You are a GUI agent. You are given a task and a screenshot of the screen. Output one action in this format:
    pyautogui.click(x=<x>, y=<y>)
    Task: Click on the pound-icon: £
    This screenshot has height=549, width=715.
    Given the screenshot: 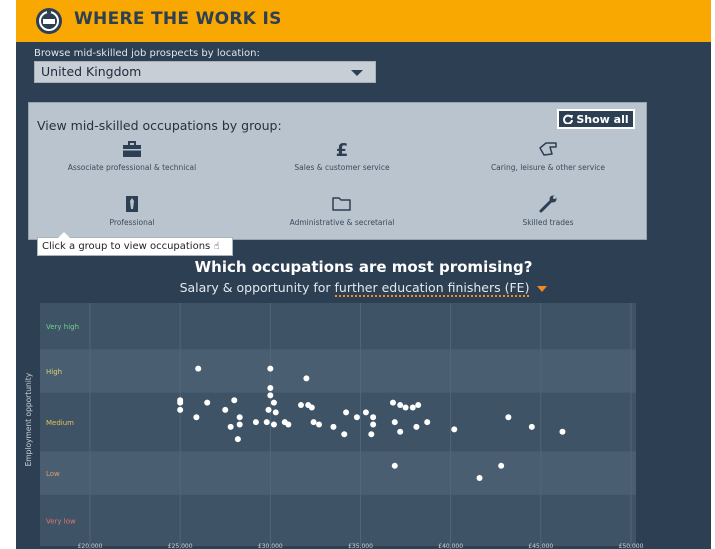 What is the action you would take?
    pyautogui.click(x=342, y=149)
    